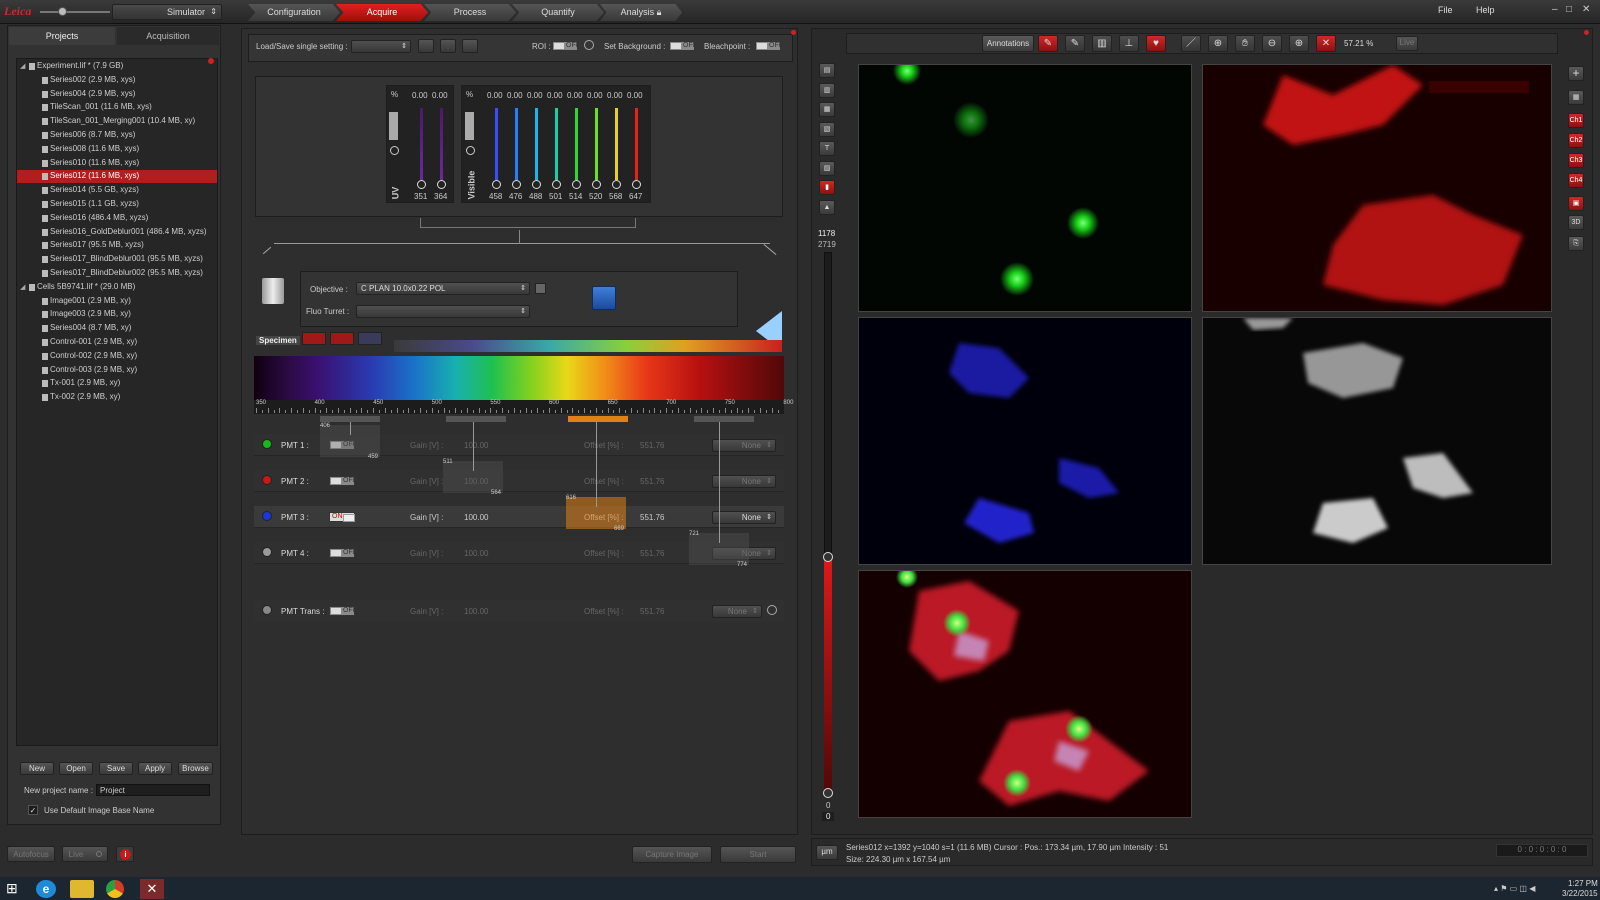  I want to click on tab-acquisition: Acquisition, so click(168, 36).